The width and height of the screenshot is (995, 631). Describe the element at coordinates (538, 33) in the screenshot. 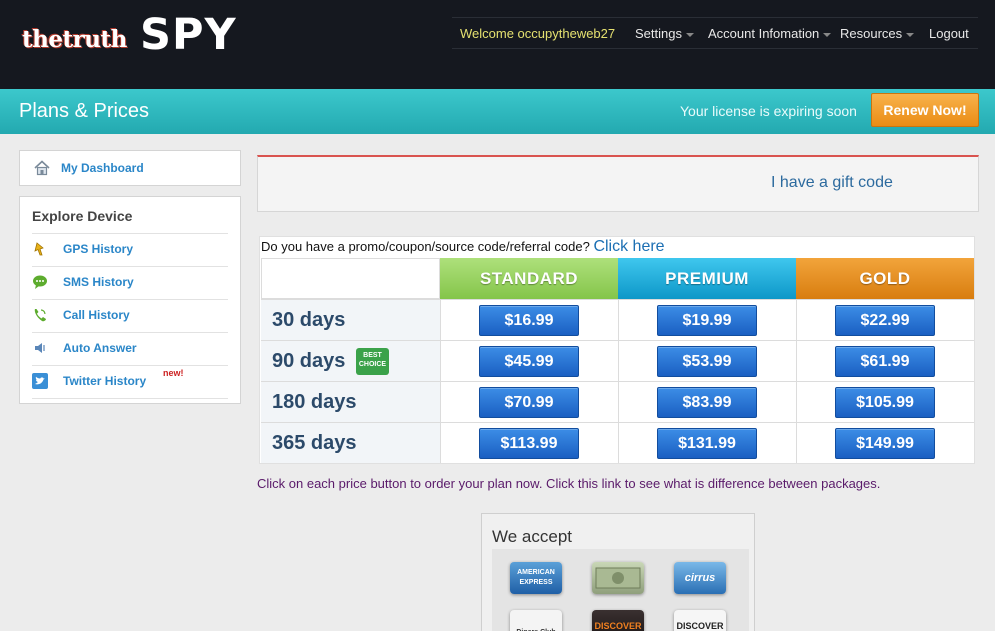

I see `welcome-text: Welcome occupytheweb27` at that location.